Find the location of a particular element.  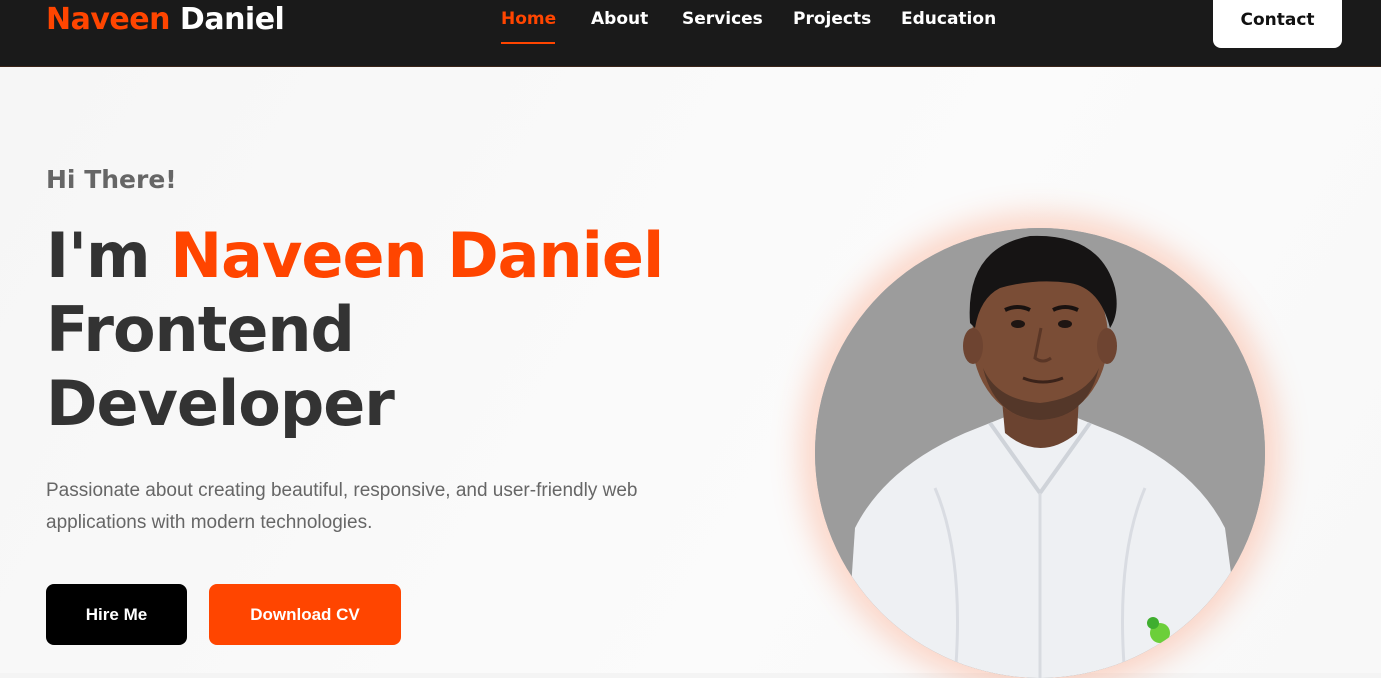

hero-intro: I'm is located at coordinates (98, 255).